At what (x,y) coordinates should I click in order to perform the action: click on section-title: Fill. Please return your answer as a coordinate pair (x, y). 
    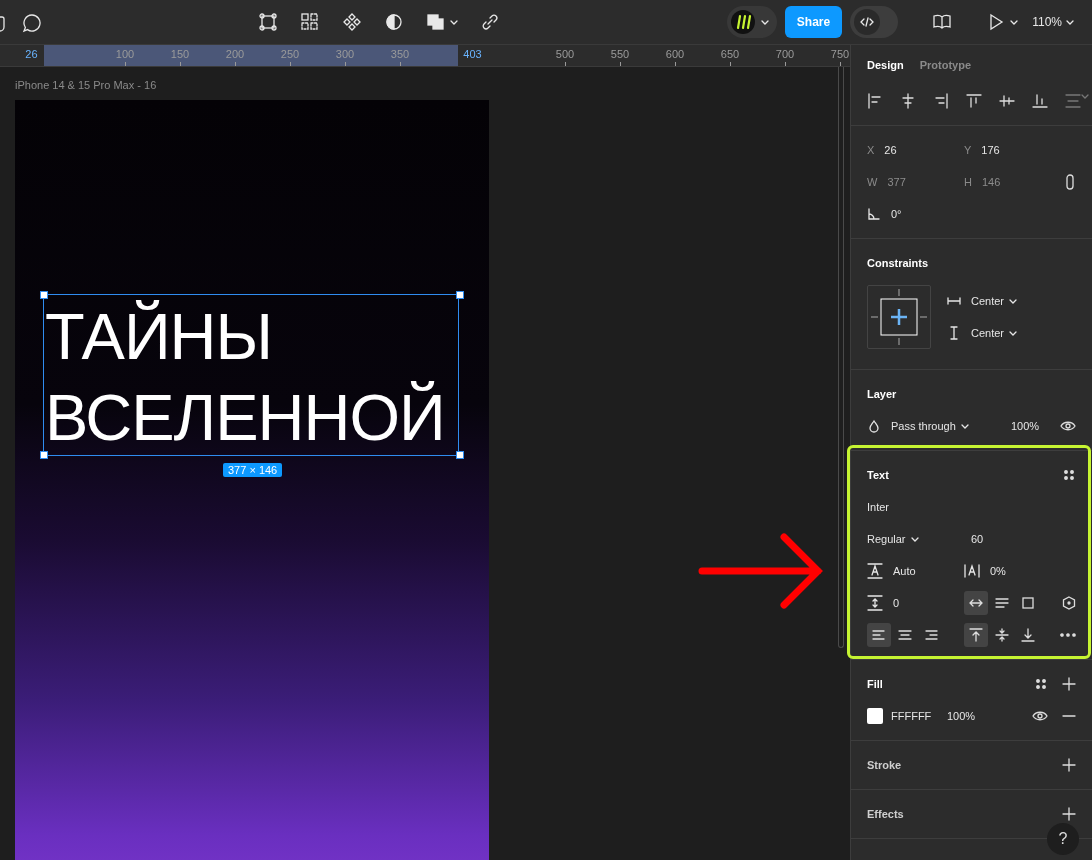
    Looking at the image, I should click on (875, 684).